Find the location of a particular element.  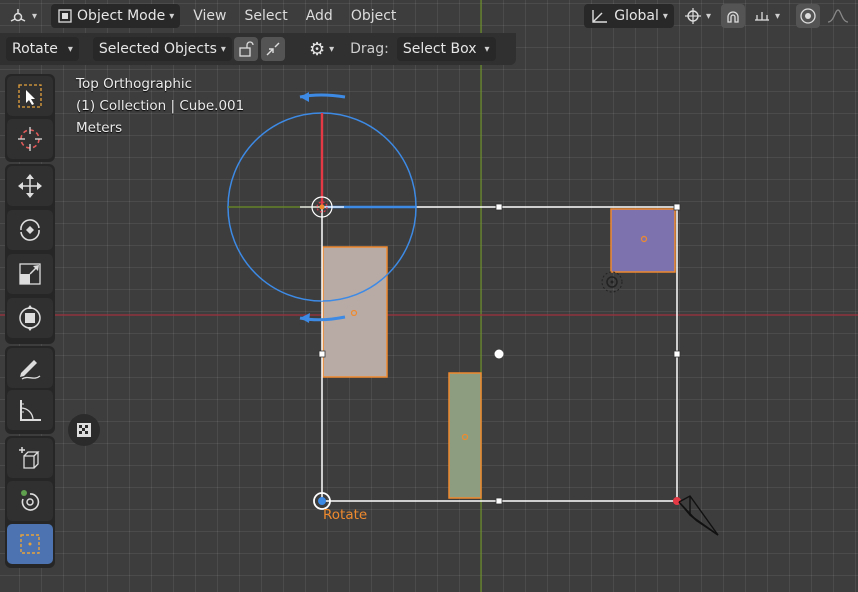

viewport-editor-icon is located at coordinates (18, 15).